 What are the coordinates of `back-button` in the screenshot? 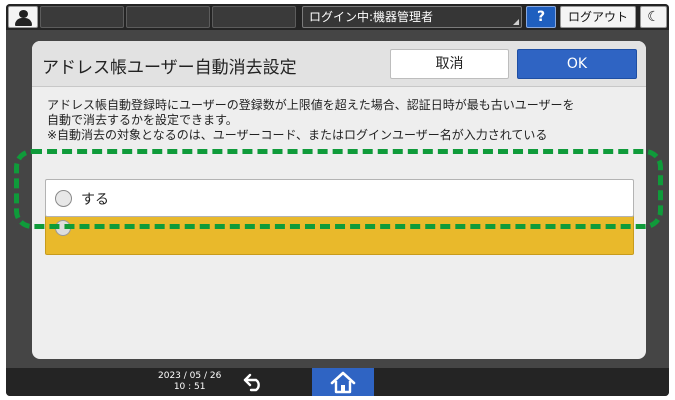 It's located at (254, 382).